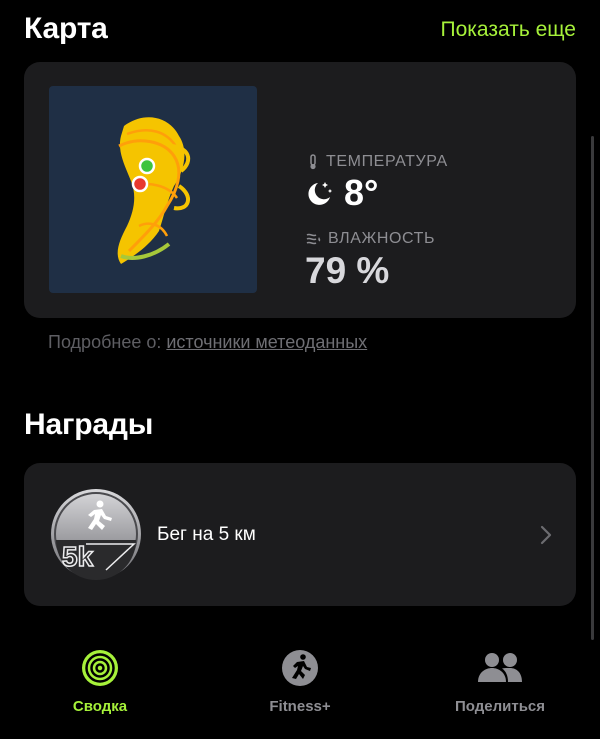  I want to click on tab-summary: Сводка, so click(100, 680).